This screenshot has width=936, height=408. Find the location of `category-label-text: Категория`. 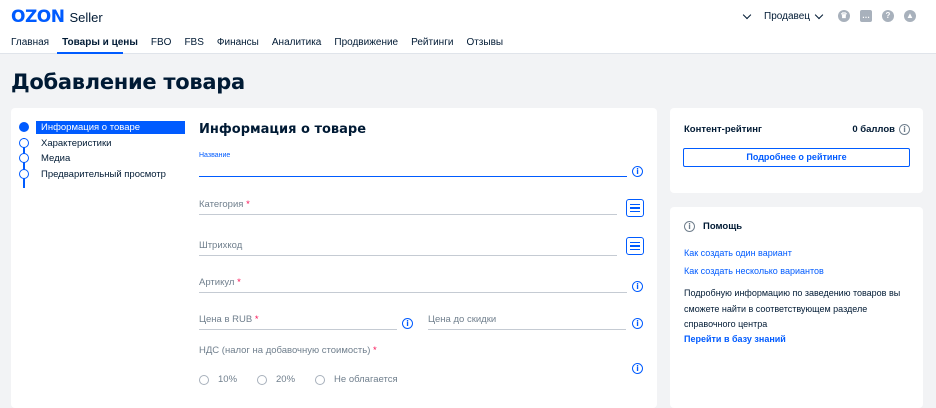

category-label-text: Категория is located at coordinates (221, 204).